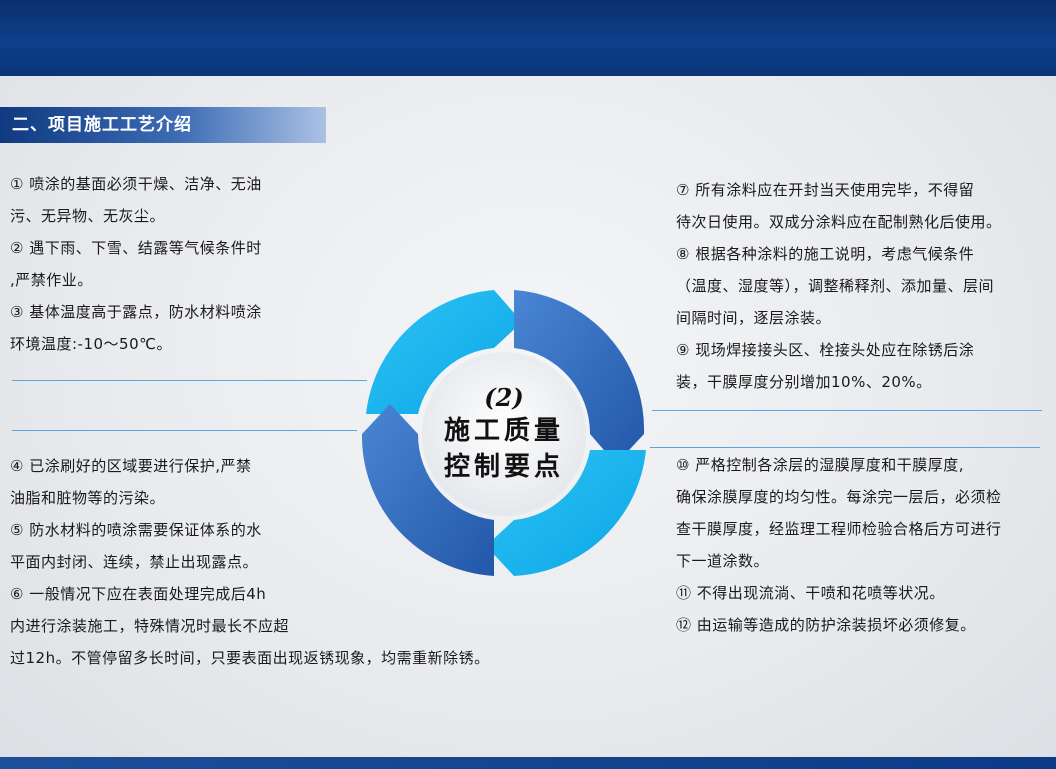  I want to click on text-line: ① 喷涂的基面必须干燥、洁净、无油, so click(136, 184).